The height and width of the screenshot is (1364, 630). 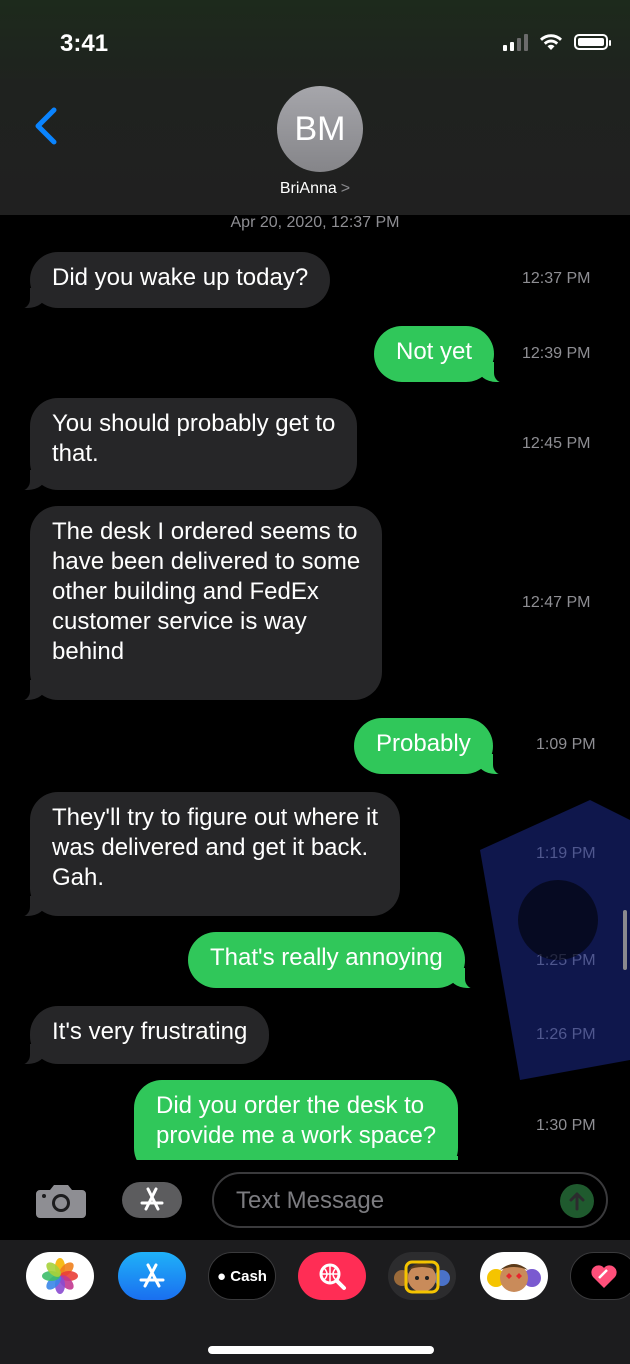 I want to click on contact-name: BriAnna, so click(x=308, y=188).